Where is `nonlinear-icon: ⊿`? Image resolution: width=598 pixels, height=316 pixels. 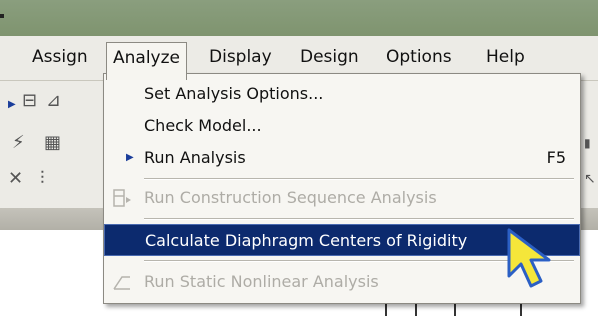
nonlinear-icon: ⊿ is located at coordinates (53, 101).